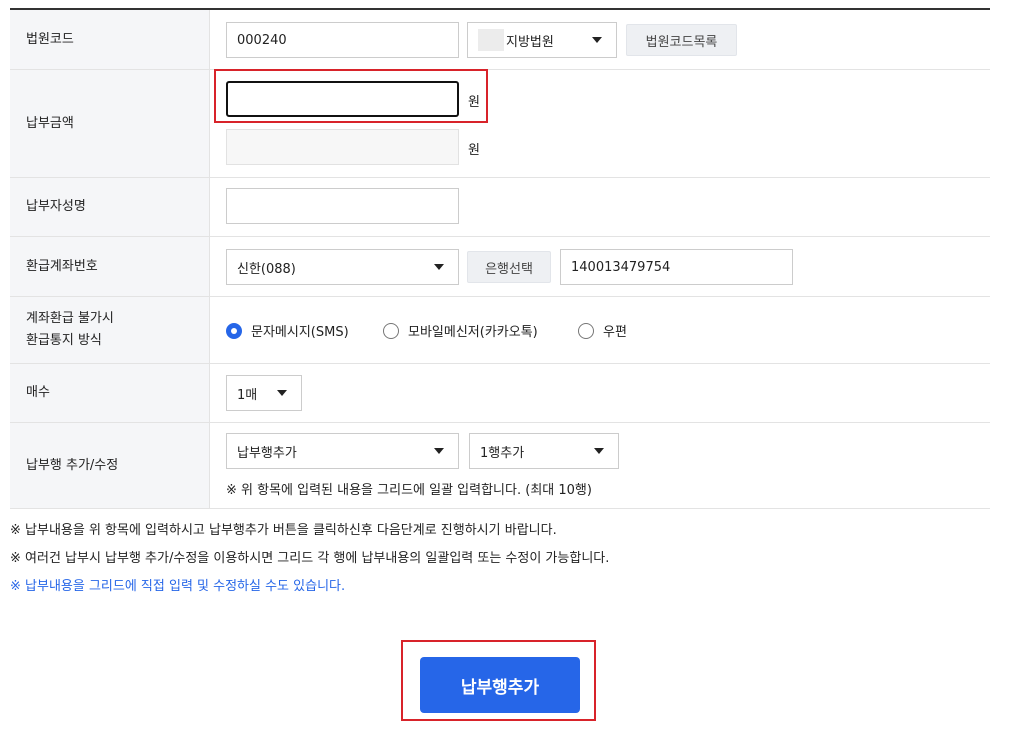 This screenshot has height=732, width=1030. Describe the element at coordinates (110, 39) in the screenshot. I see `court-code-label: 법원코드` at that location.